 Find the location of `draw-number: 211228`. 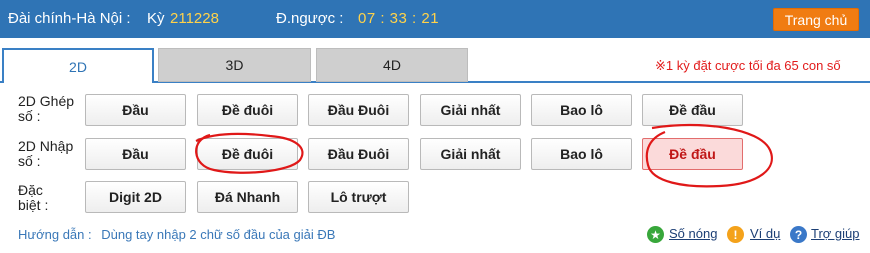

draw-number: 211228 is located at coordinates (194, 18).